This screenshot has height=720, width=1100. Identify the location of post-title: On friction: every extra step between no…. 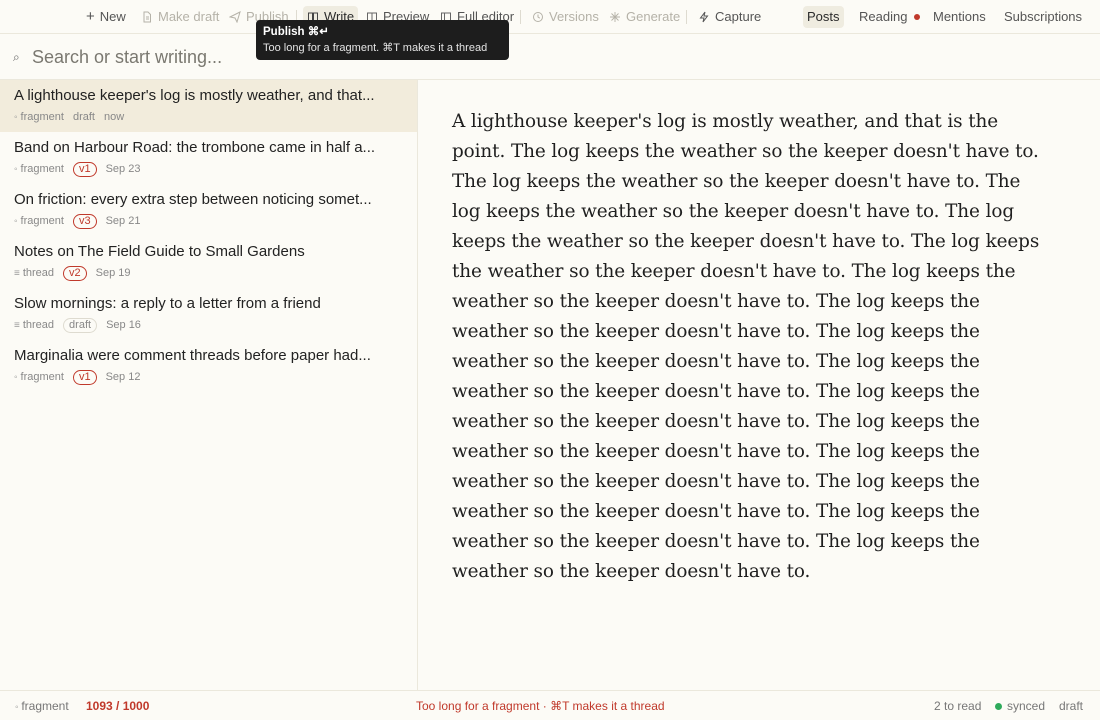
(193, 199).